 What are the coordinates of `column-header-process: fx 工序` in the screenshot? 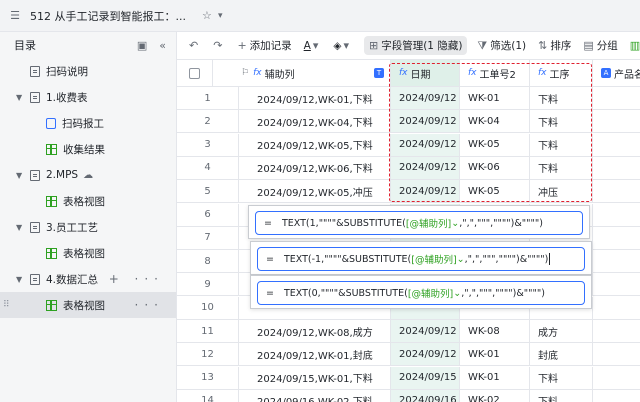 It's located at (561, 73).